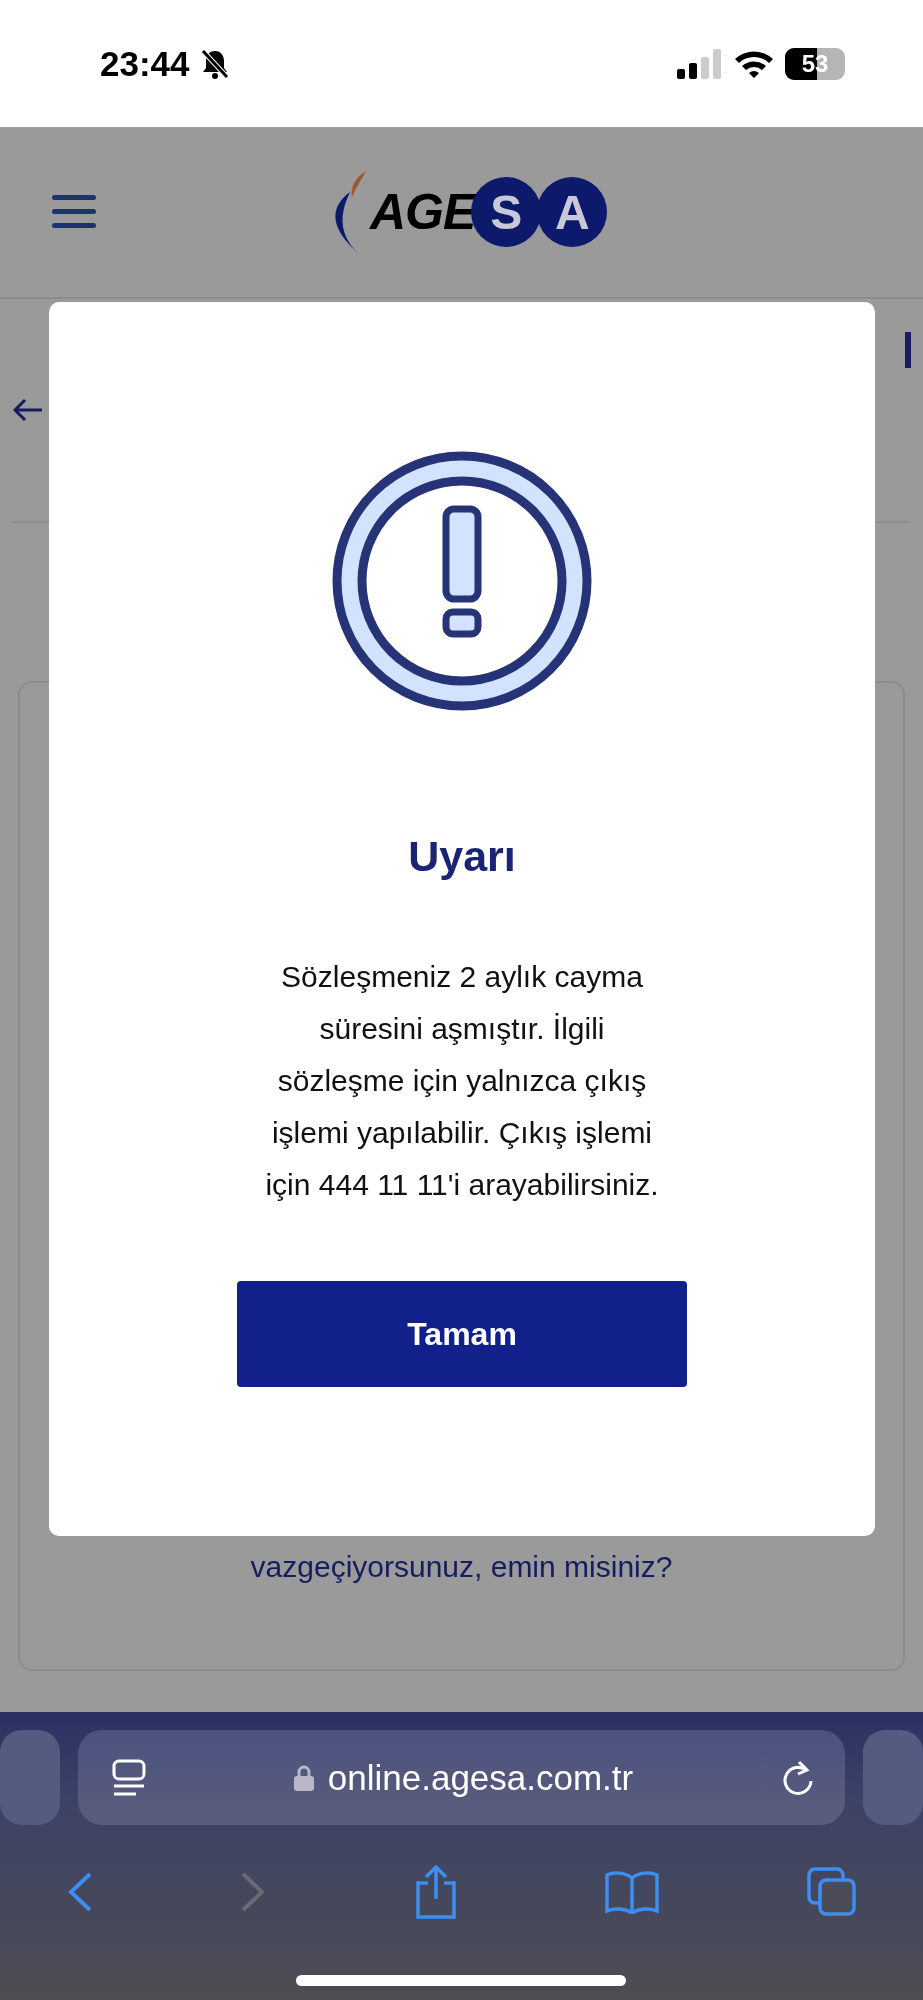  What do you see at coordinates (303, 1777) in the screenshot?
I see `lock-icon` at bounding box center [303, 1777].